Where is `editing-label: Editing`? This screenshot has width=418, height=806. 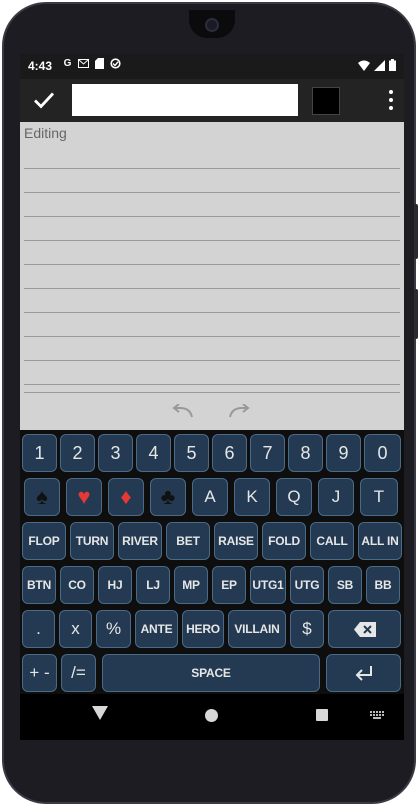
editing-label: Editing is located at coordinates (45, 133).